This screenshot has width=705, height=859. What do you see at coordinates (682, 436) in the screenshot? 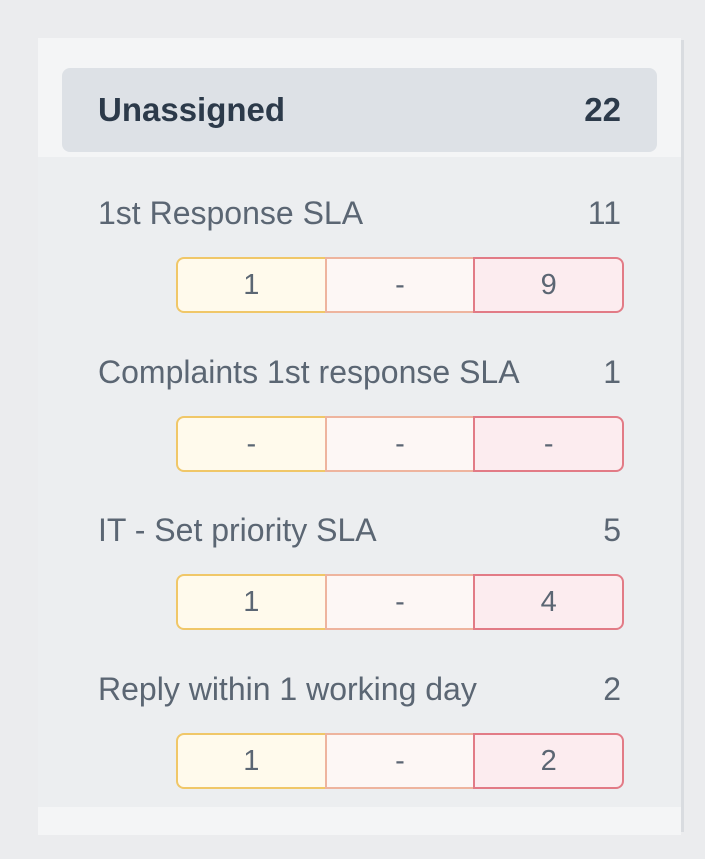
I see `panel-divider` at bounding box center [682, 436].